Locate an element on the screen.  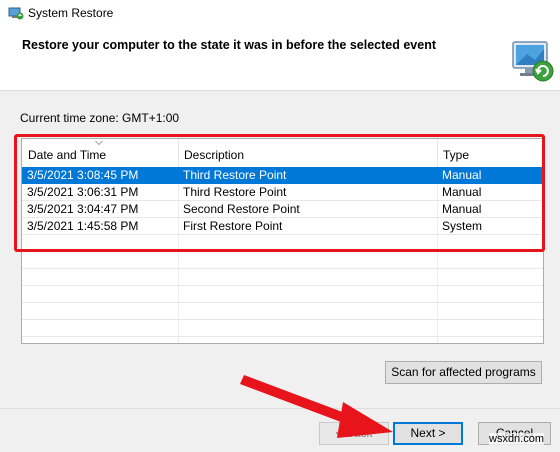
list-header: Date and Time Description Type is located at coordinates (282, 153).